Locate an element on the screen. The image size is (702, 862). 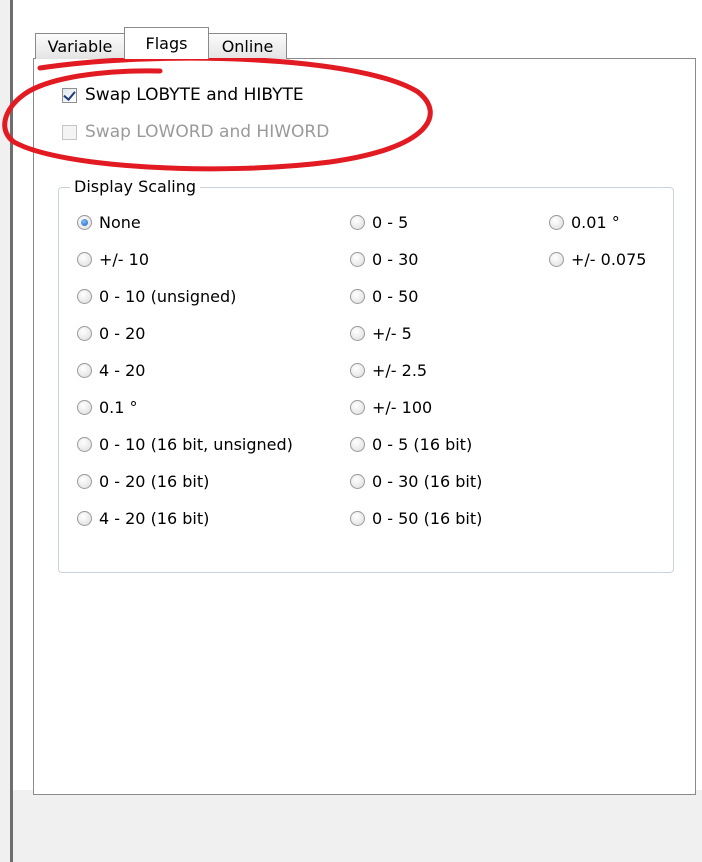
scaling-option-label: 0 - 5 (16 bit) is located at coordinates (422, 444).